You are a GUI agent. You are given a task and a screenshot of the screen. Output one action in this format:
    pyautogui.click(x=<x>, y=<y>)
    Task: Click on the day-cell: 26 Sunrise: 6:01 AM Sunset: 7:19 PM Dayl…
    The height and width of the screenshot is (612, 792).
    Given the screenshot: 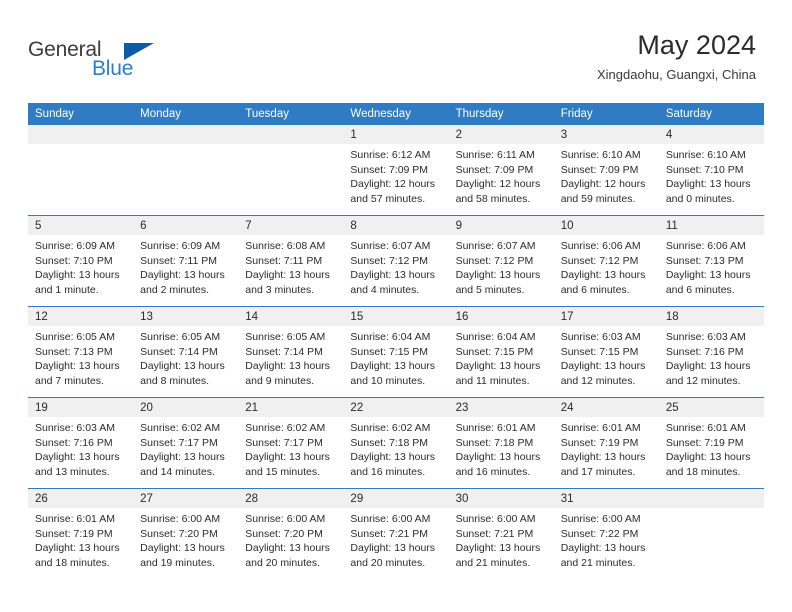 What is the action you would take?
    pyautogui.click(x=81, y=534)
    